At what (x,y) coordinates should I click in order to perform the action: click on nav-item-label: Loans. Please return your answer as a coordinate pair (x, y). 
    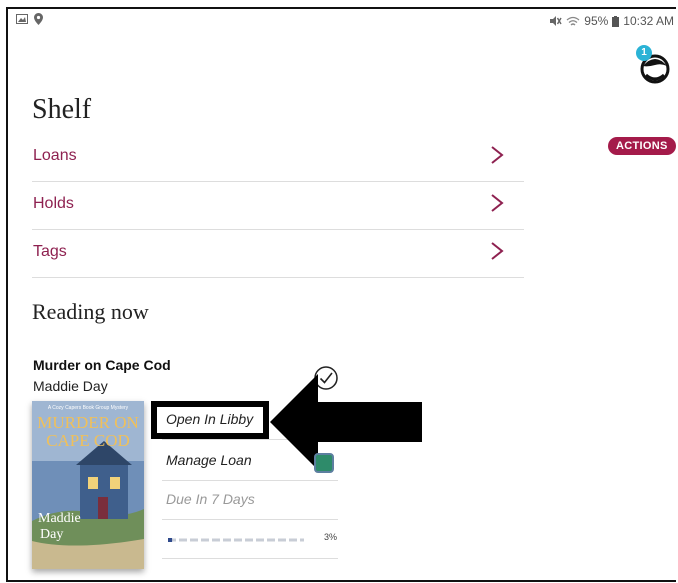
    Looking at the image, I should click on (55, 155).